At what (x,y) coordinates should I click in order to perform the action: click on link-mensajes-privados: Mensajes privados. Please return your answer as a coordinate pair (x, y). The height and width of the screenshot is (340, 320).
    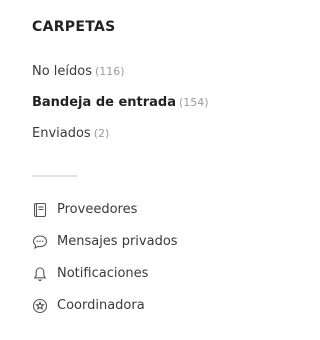
    Looking at the image, I should click on (105, 242).